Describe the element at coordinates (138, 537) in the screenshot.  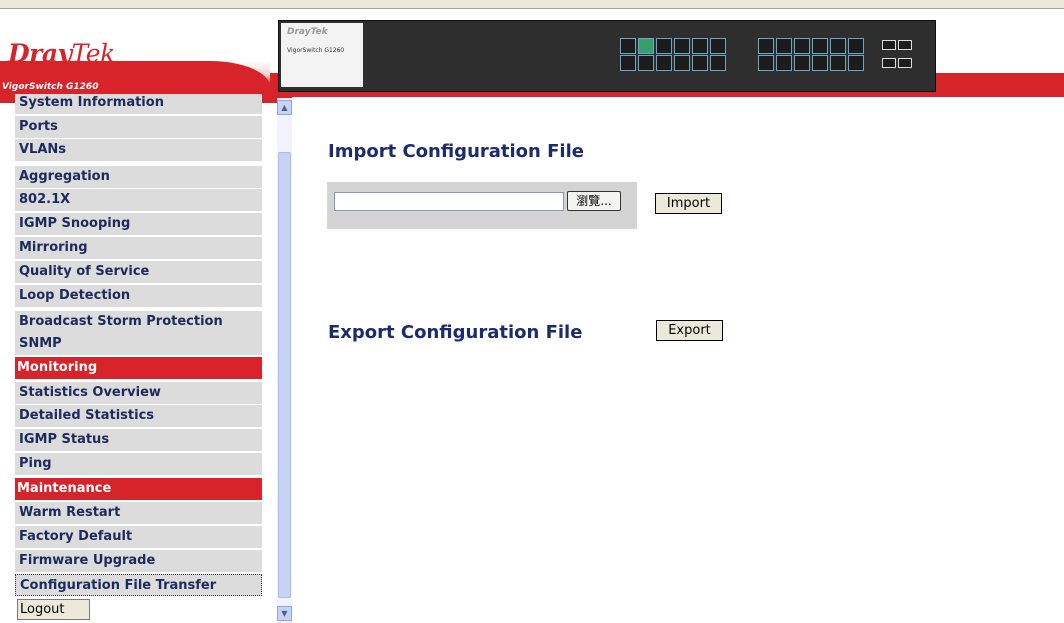
I see `sidebar-item-factory-default: Factory Default` at that location.